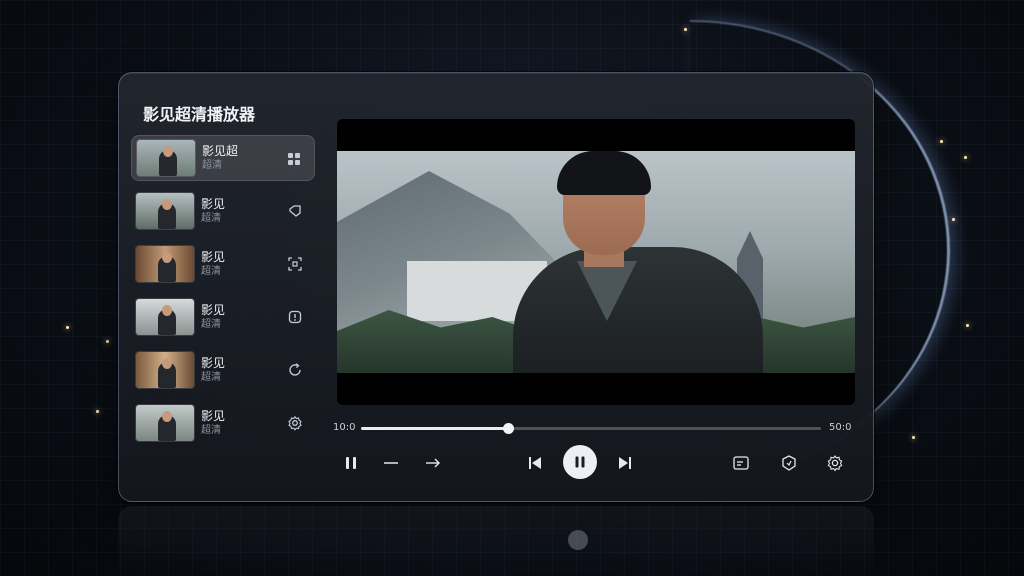 This screenshot has height=576, width=1024. I want to click on progress-knob, so click(509, 428).